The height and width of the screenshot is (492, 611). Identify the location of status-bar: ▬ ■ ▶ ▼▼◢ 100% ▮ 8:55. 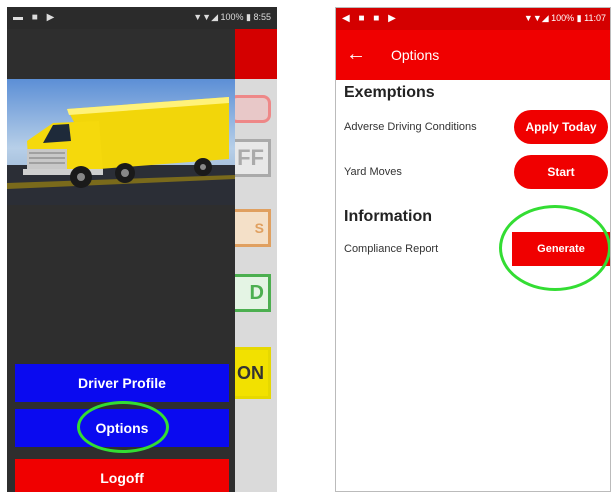
(142, 18).